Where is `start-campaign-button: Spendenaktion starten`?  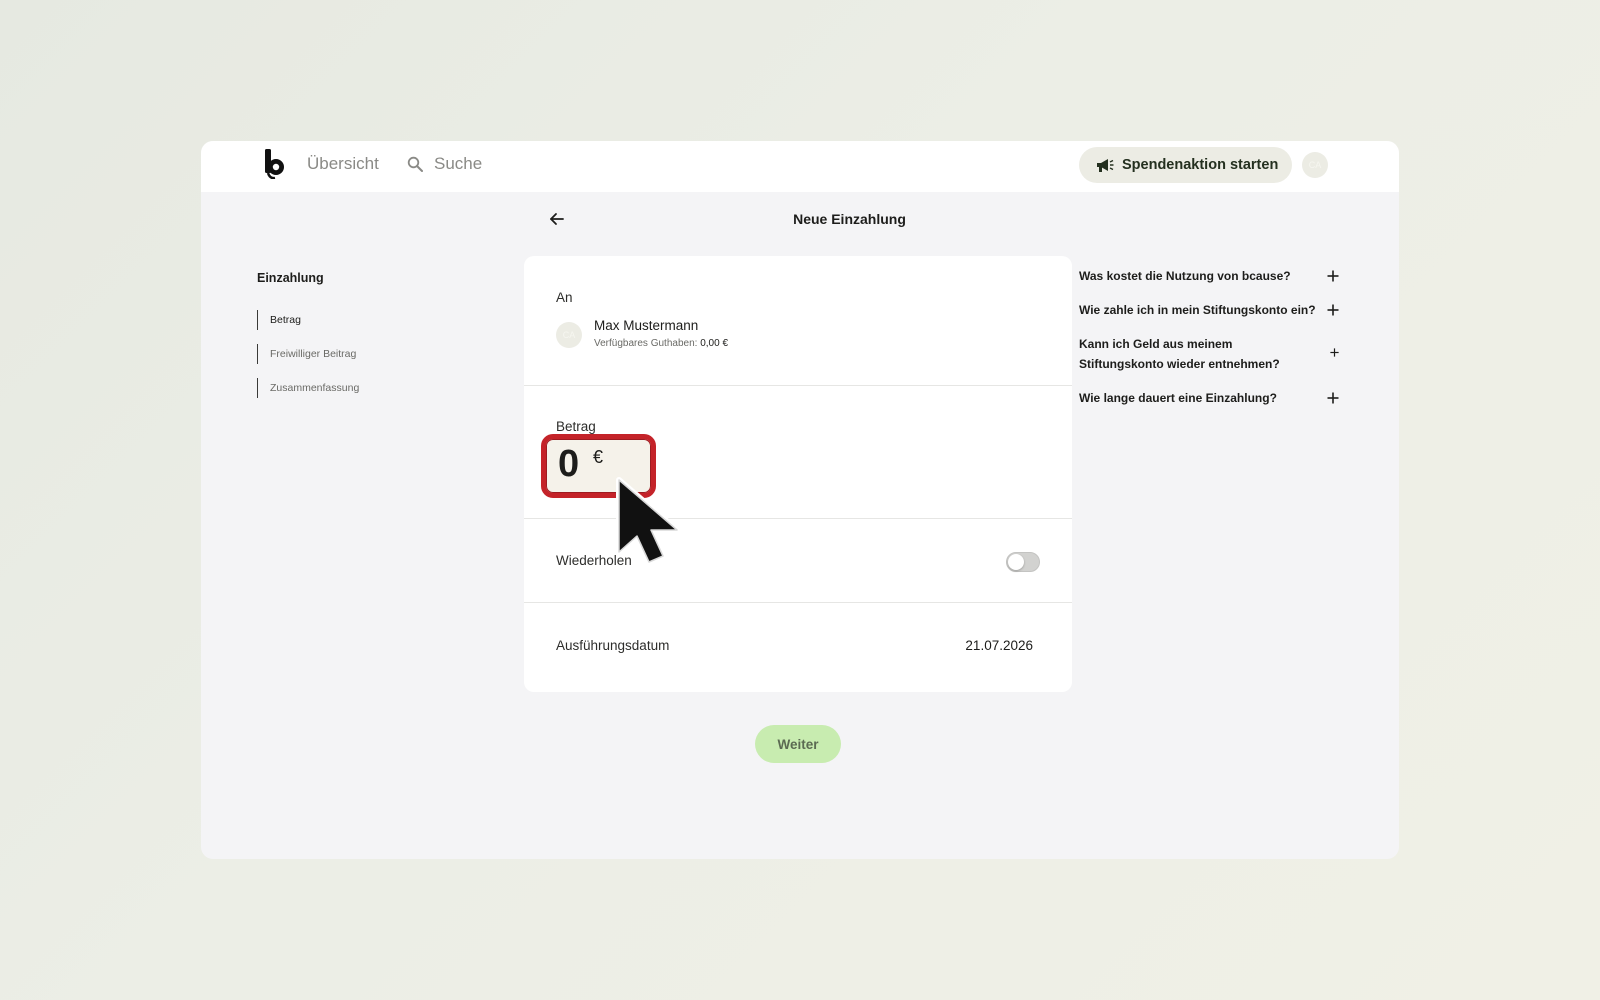
start-campaign-button: Spendenaktion starten is located at coordinates (1185, 165).